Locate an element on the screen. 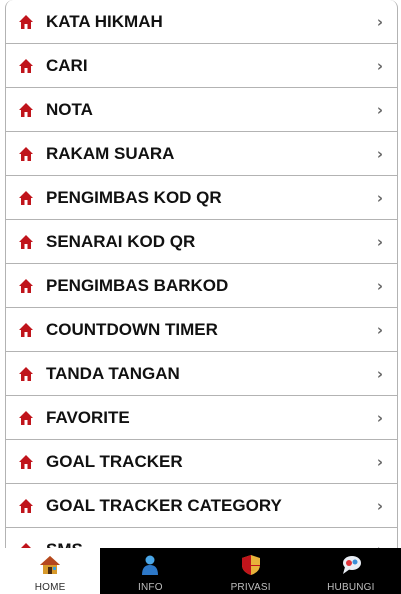 The height and width of the screenshot is (594, 401). menu-item-label: PENGIMBAS BARKOD is located at coordinates (137, 285).